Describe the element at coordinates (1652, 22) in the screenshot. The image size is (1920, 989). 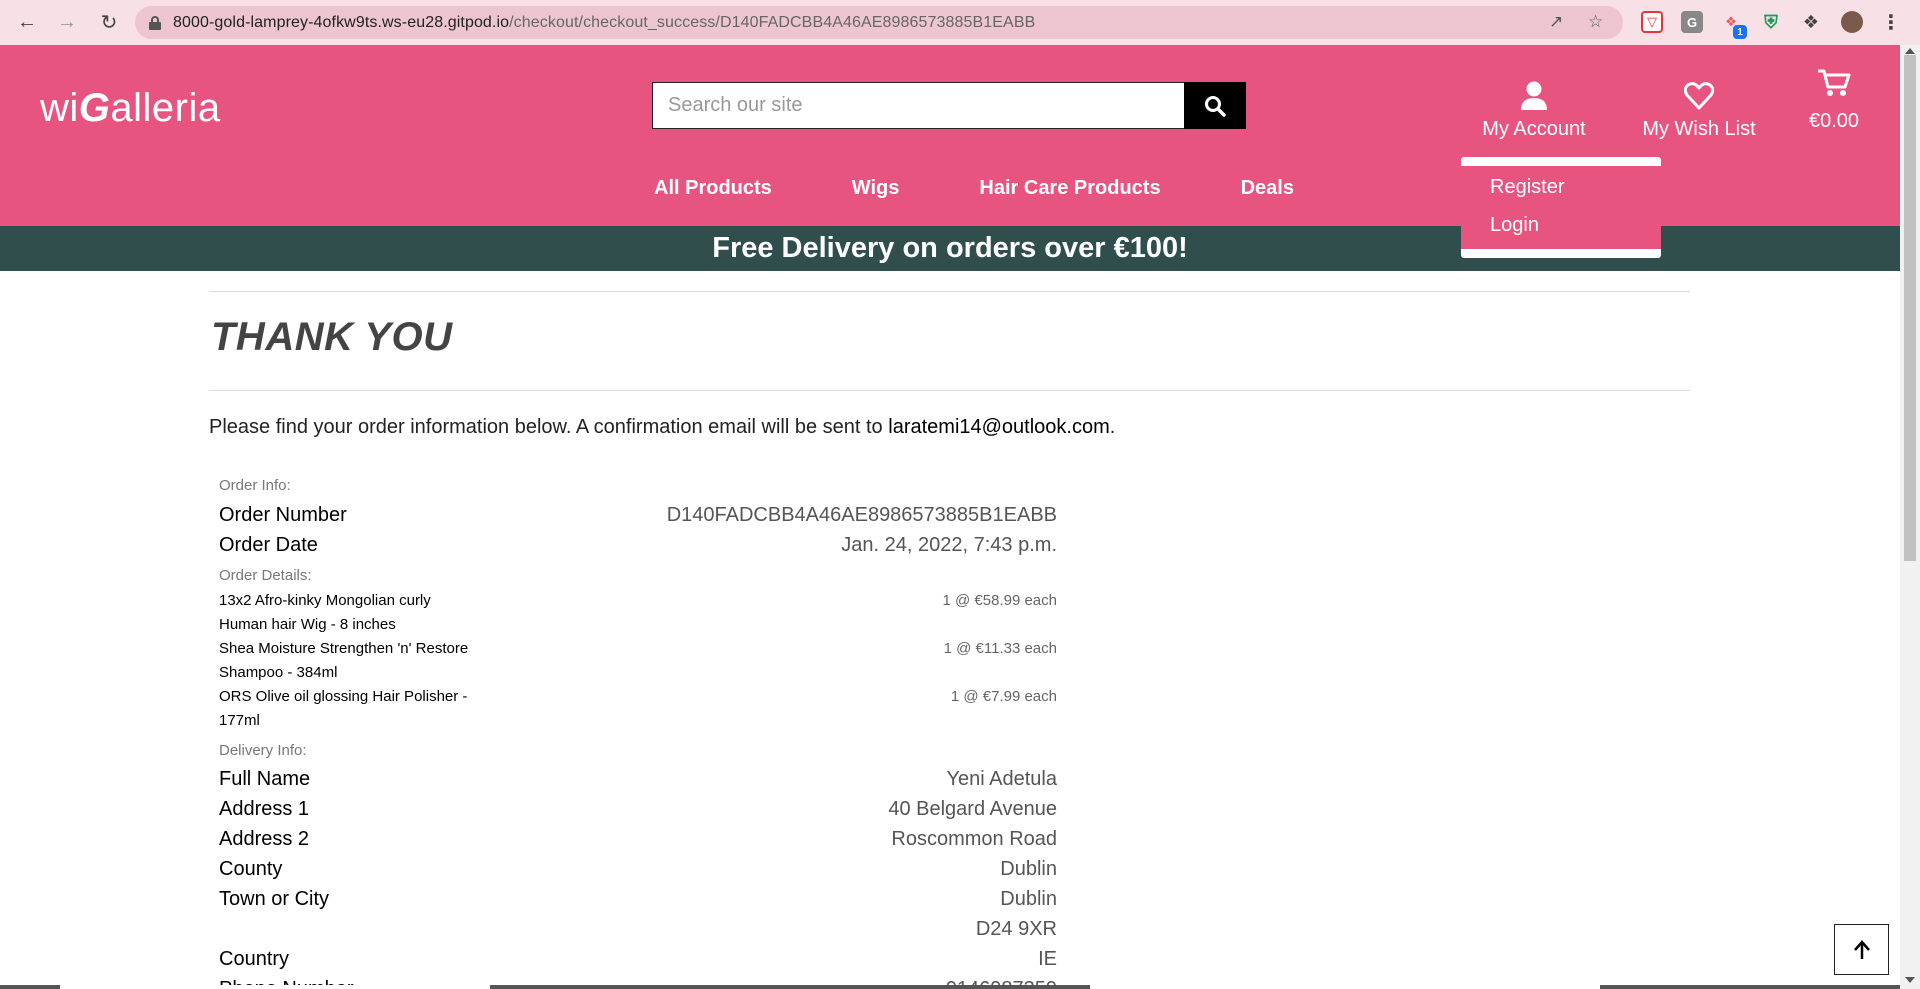
I see `pocket-extension-icon: ▽` at that location.